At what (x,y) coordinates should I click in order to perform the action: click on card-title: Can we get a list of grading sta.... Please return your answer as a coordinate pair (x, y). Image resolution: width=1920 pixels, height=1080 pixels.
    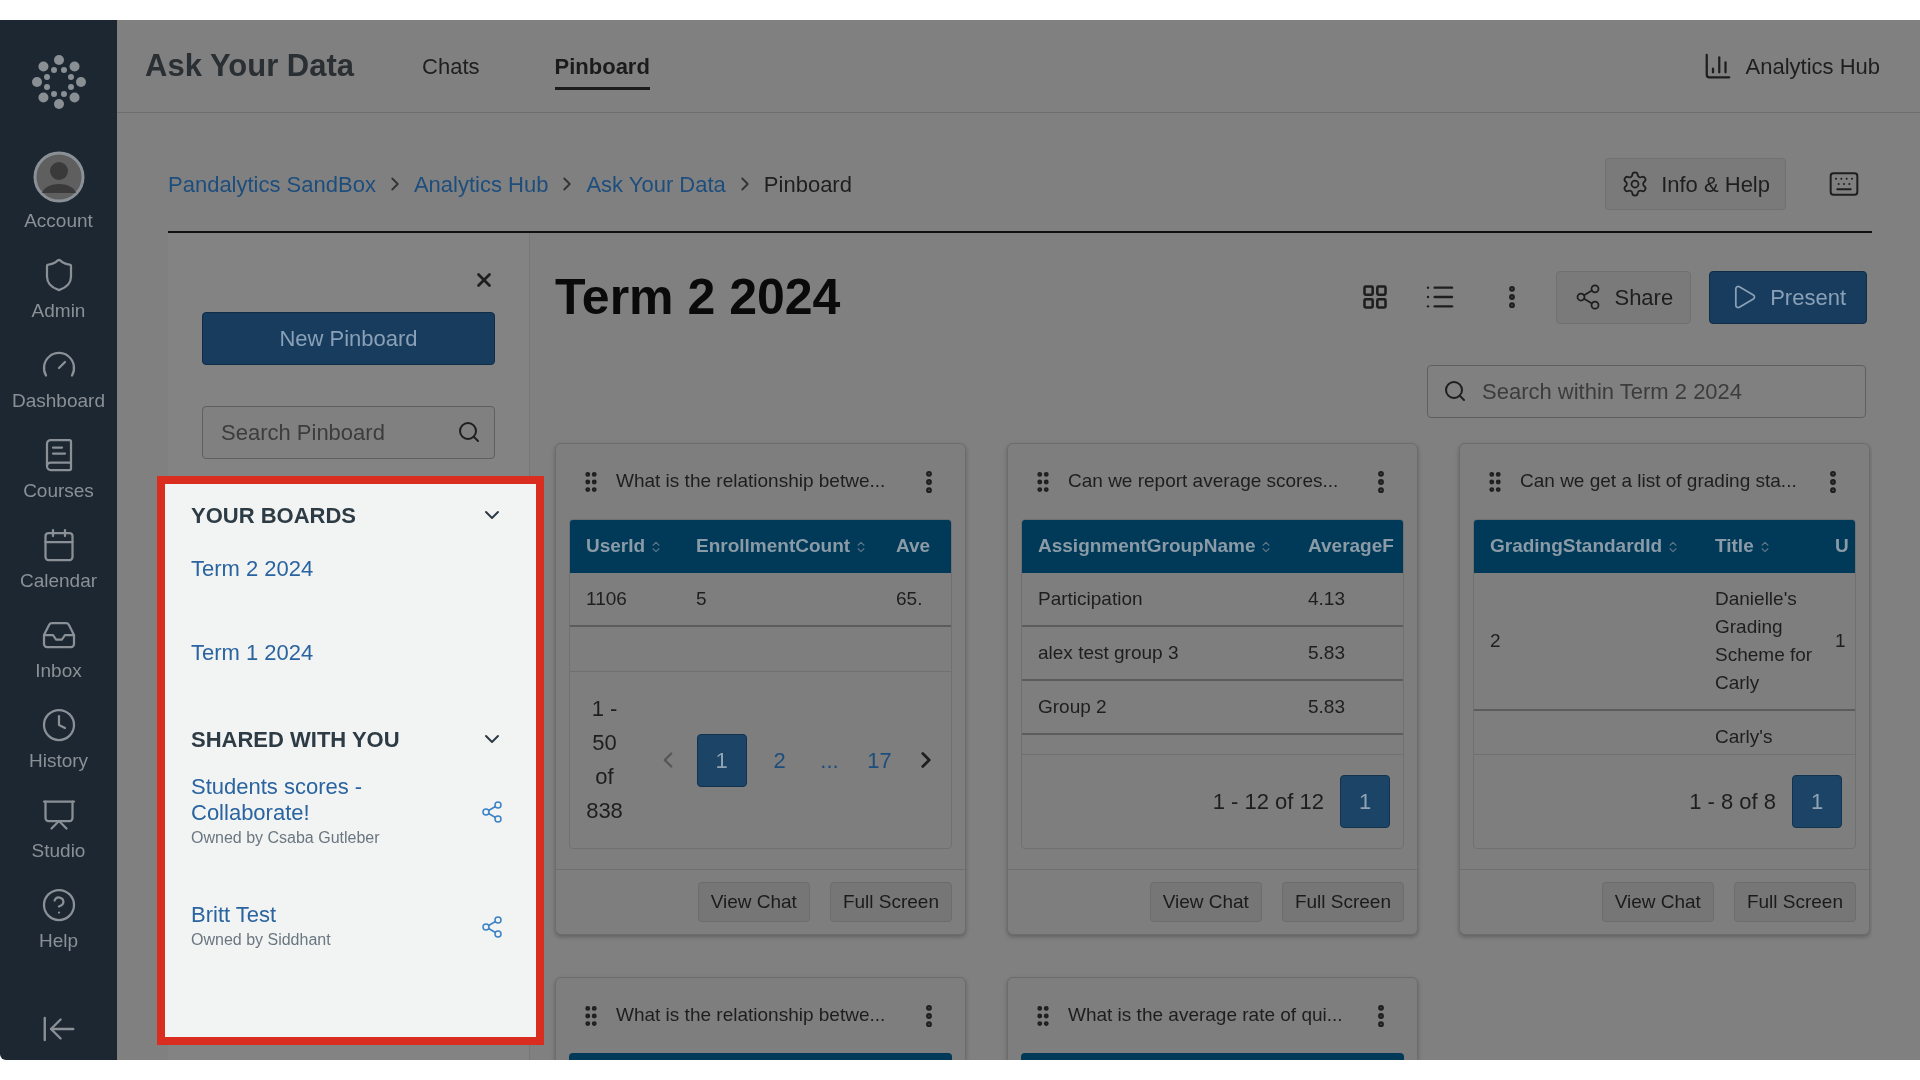
    Looking at the image, I should click on (1659, 481).